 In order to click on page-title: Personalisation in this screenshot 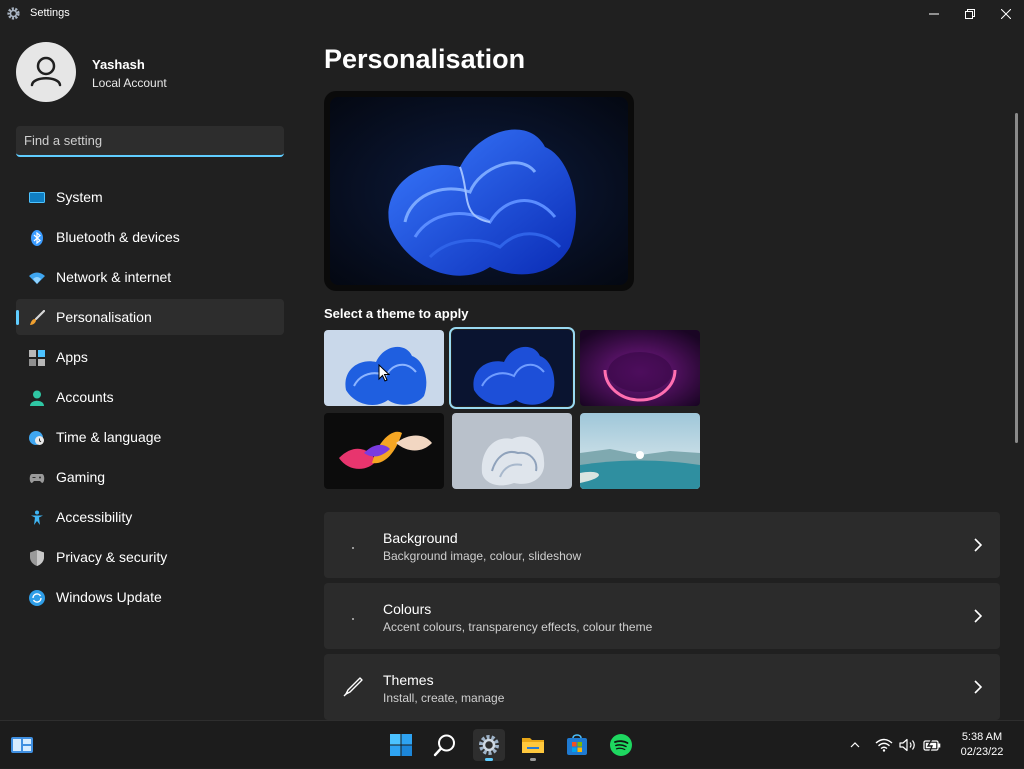, I will do `click(425, 59)`.